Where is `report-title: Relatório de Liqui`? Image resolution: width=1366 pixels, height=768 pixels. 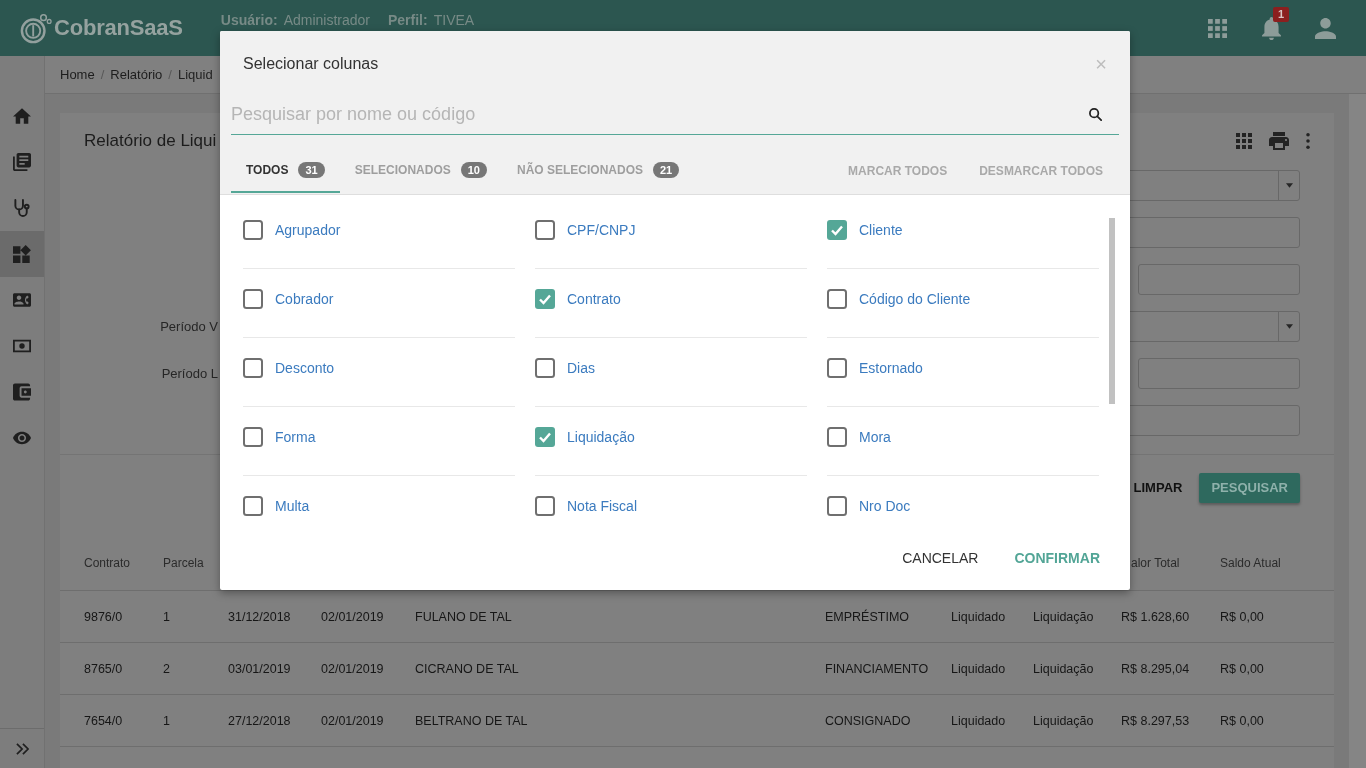 report-title: Relatório de Liqui is located at coordinates (150, 141).